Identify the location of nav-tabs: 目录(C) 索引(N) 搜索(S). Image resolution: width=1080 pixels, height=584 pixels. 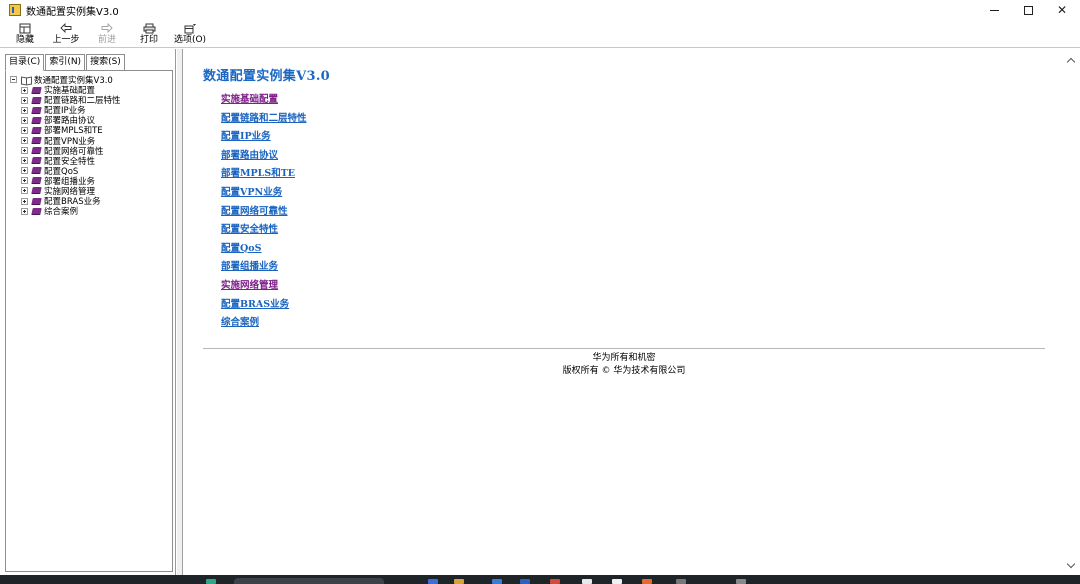
(65, 62).